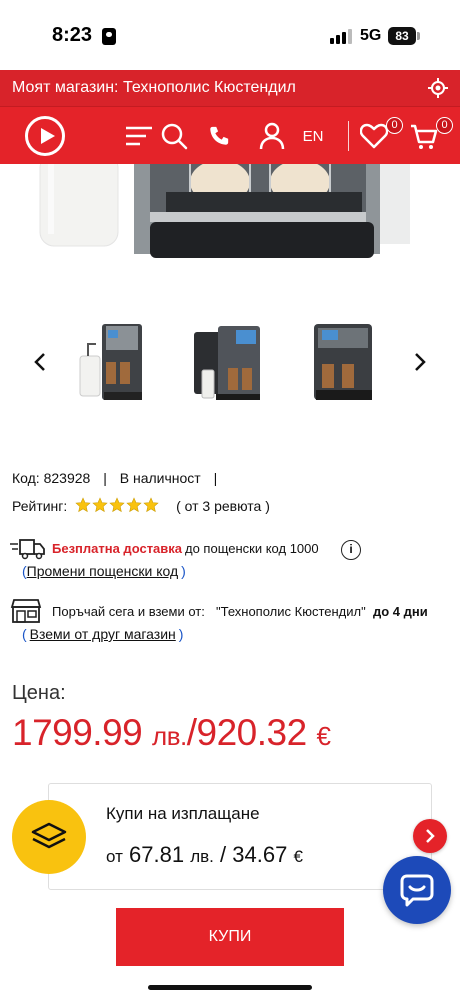  What do you see at coordinates (348, 136) in the screenshot?
I see `nav-divider` at bounding box center [348, 136].